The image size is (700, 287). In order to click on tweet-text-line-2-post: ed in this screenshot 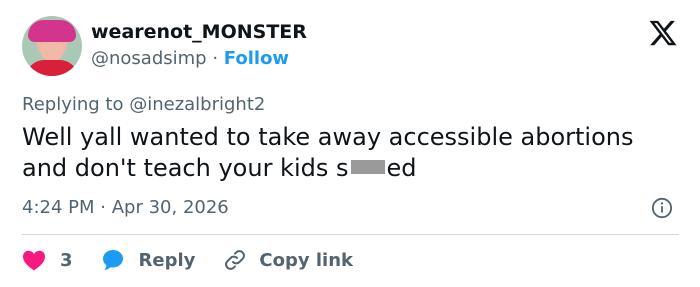, I will do `click(401, 168)`.